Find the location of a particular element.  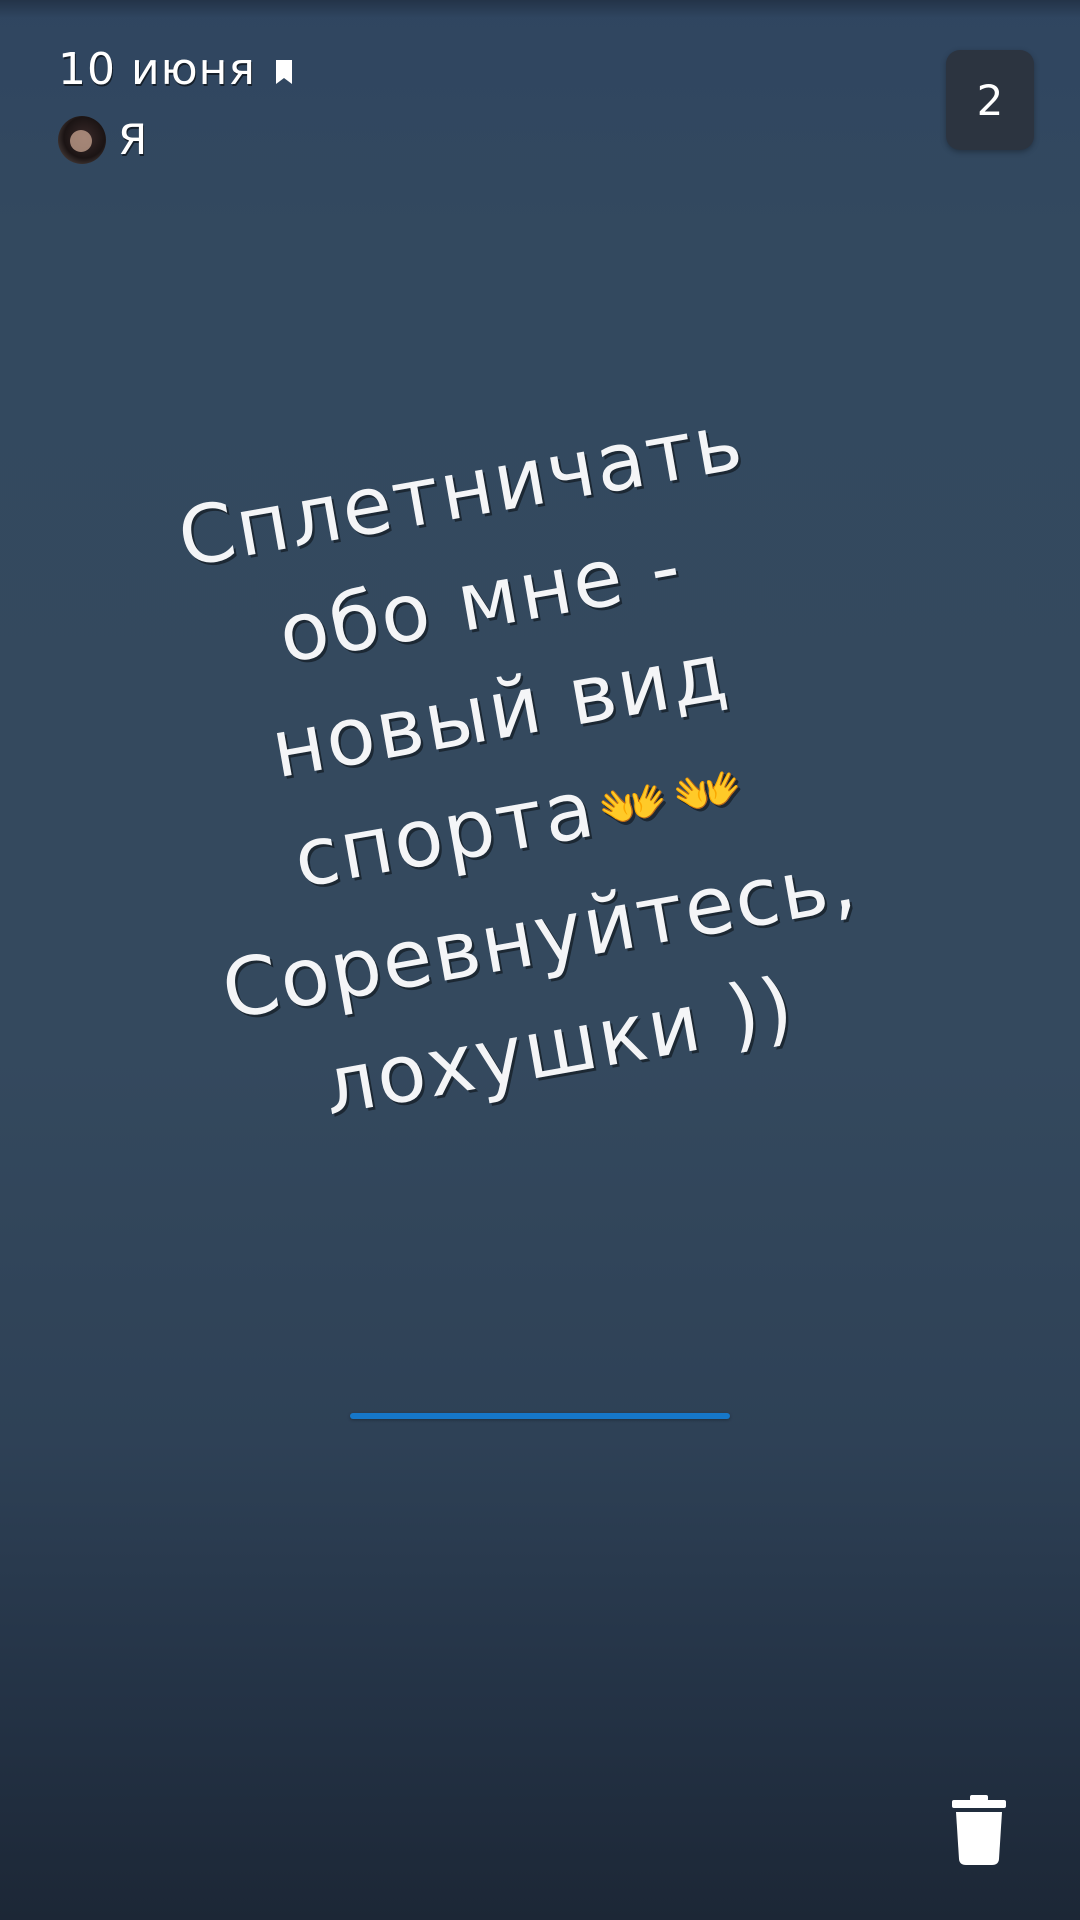

author-row: Я is located at coordinates (176, 139).